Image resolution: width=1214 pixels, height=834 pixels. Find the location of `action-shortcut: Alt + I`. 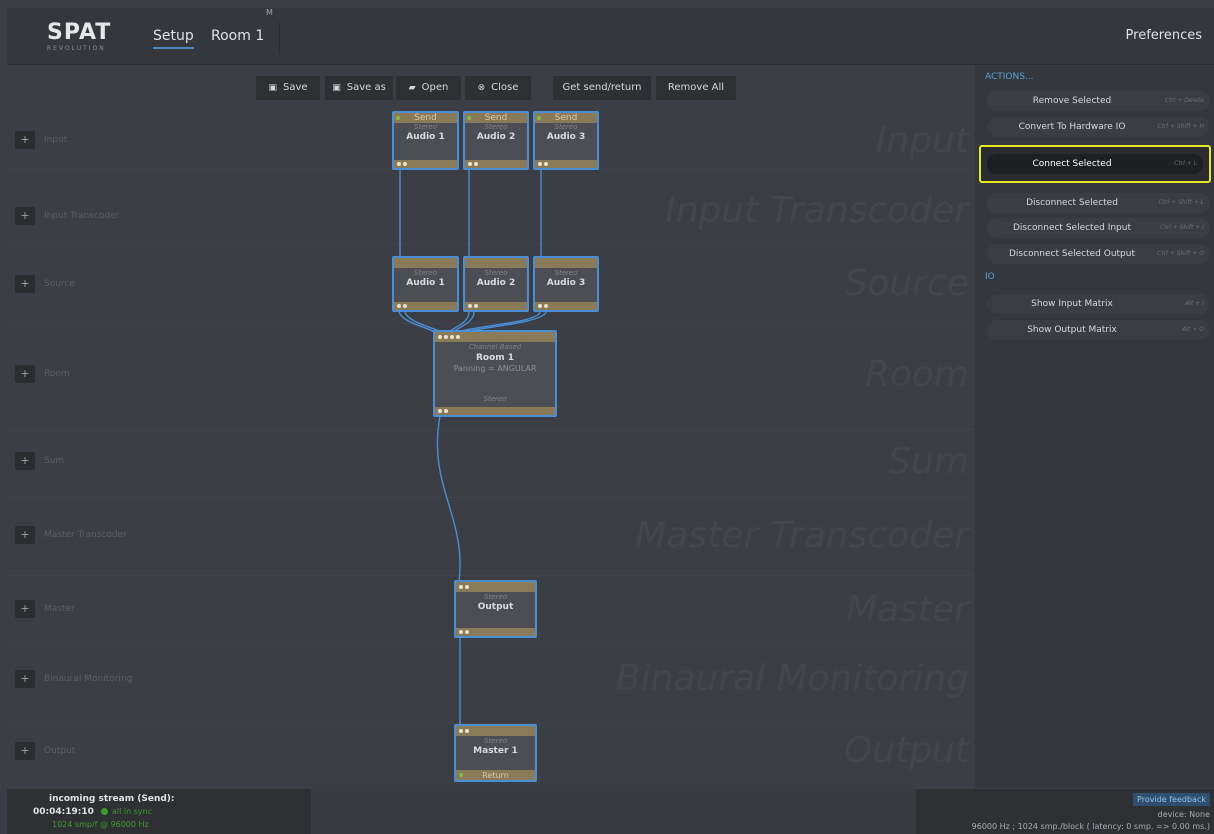

action-shortcut: Alt + I is located at coordinates (1194, 303).